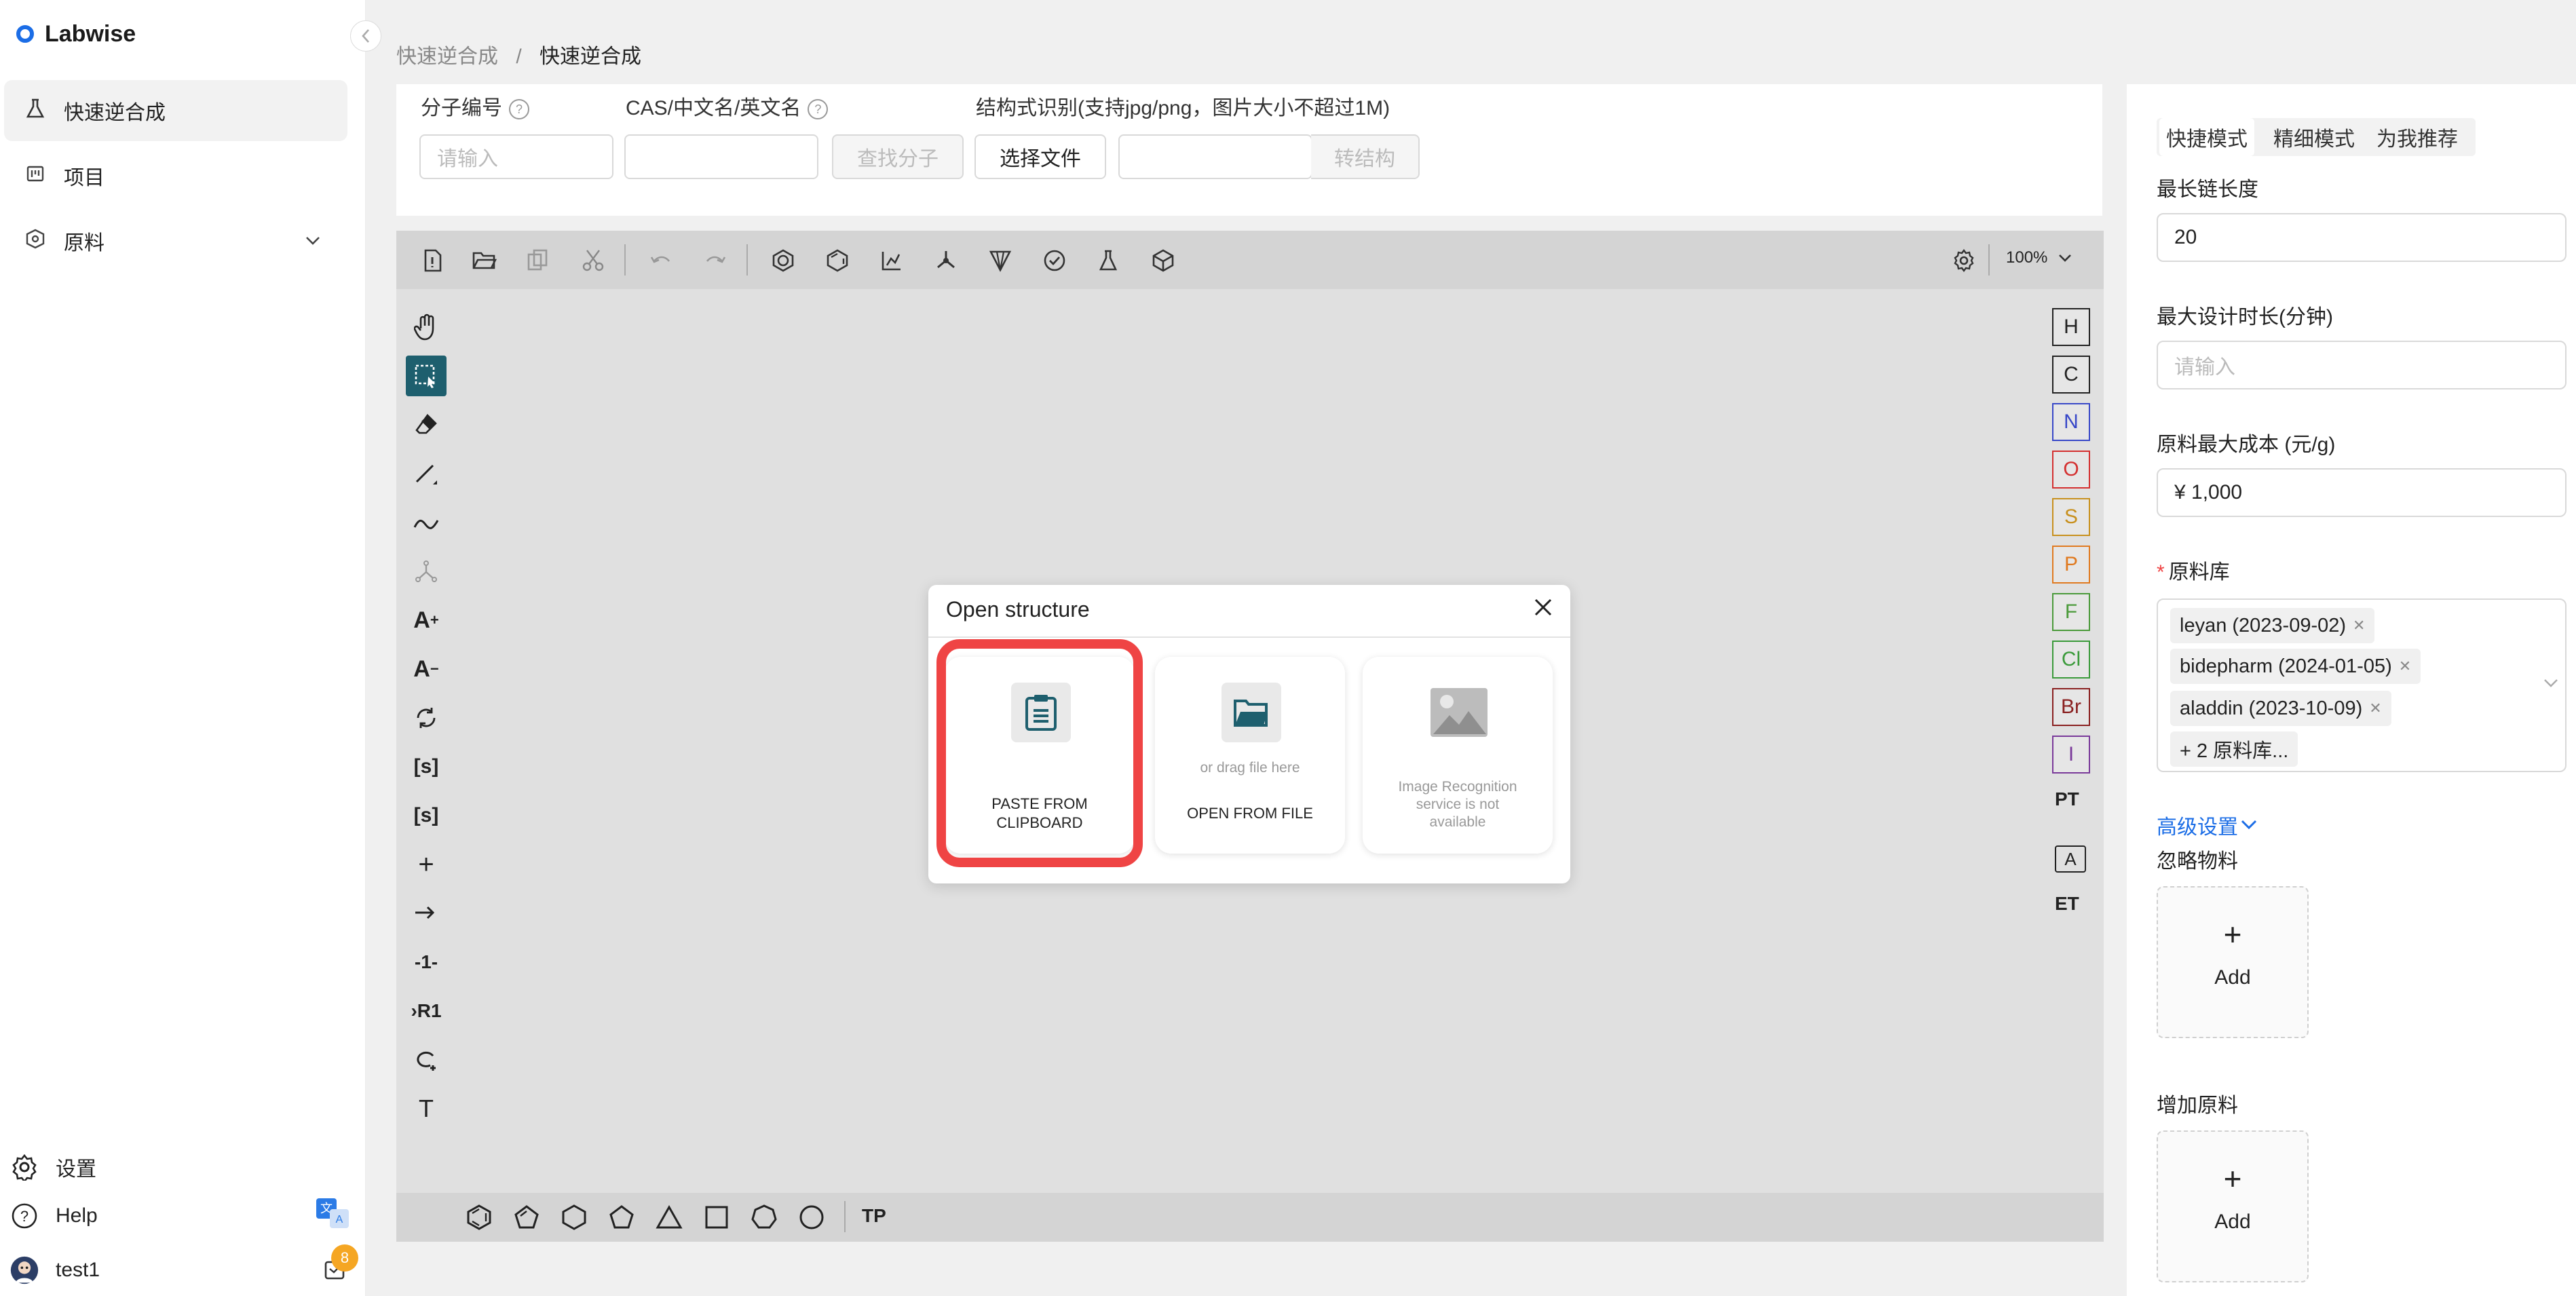  Describe the element at coordinates (1183, 108) in the screenshot. I see `structure-recognition-label: 结构式识别(支持jpg/png，图片大小不超过1M)` at that location.